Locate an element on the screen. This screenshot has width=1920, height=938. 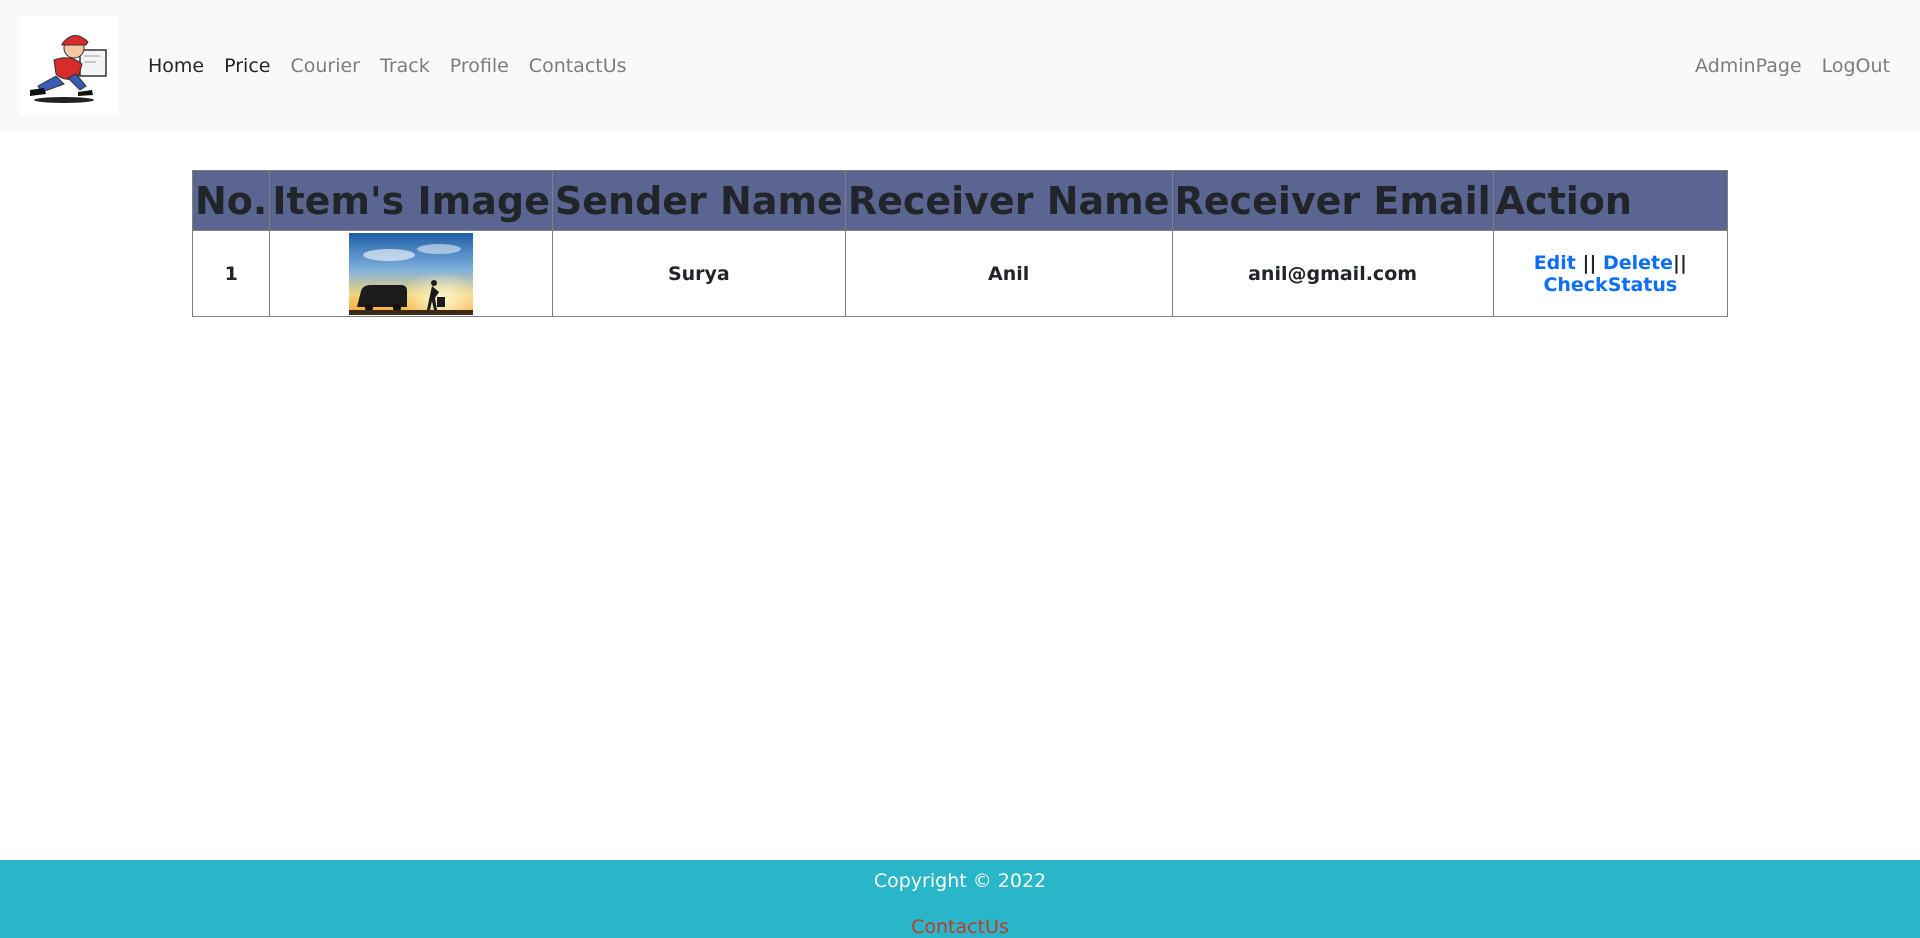
check-status-link: CheckStatus is located at coordinates (1610, 285).